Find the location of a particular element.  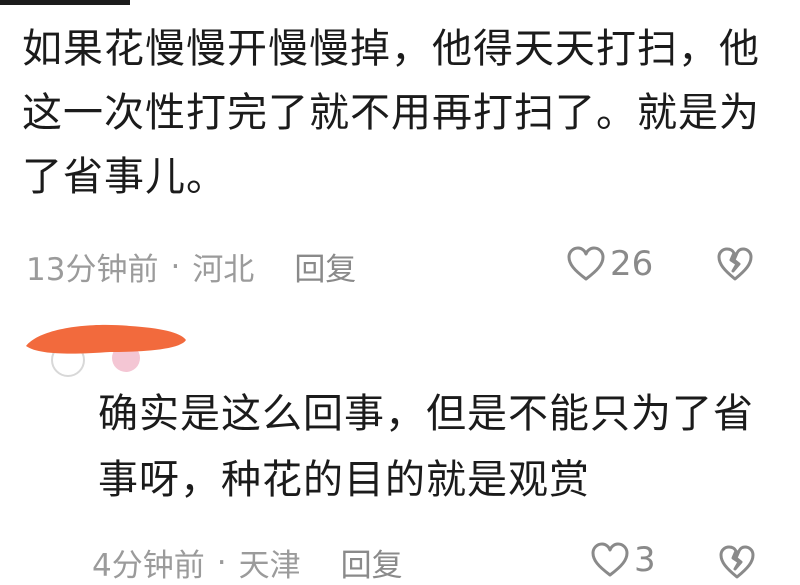

comment-location: 河北 is located at coordinates (223, 270).